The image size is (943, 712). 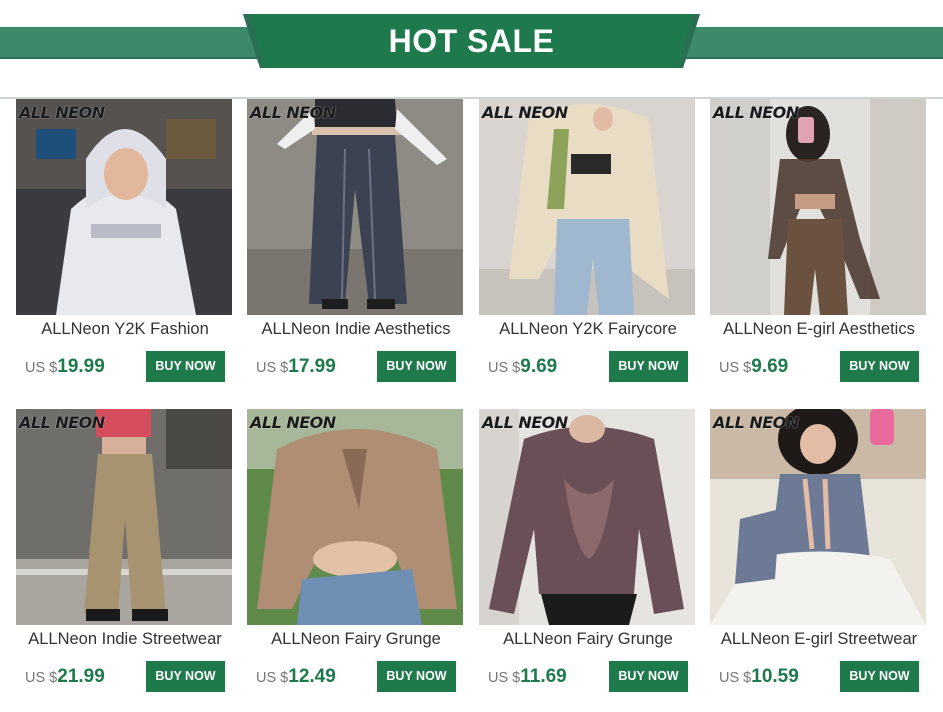 I want to click on price-amount: 12.49, so click(x=312, y=676).